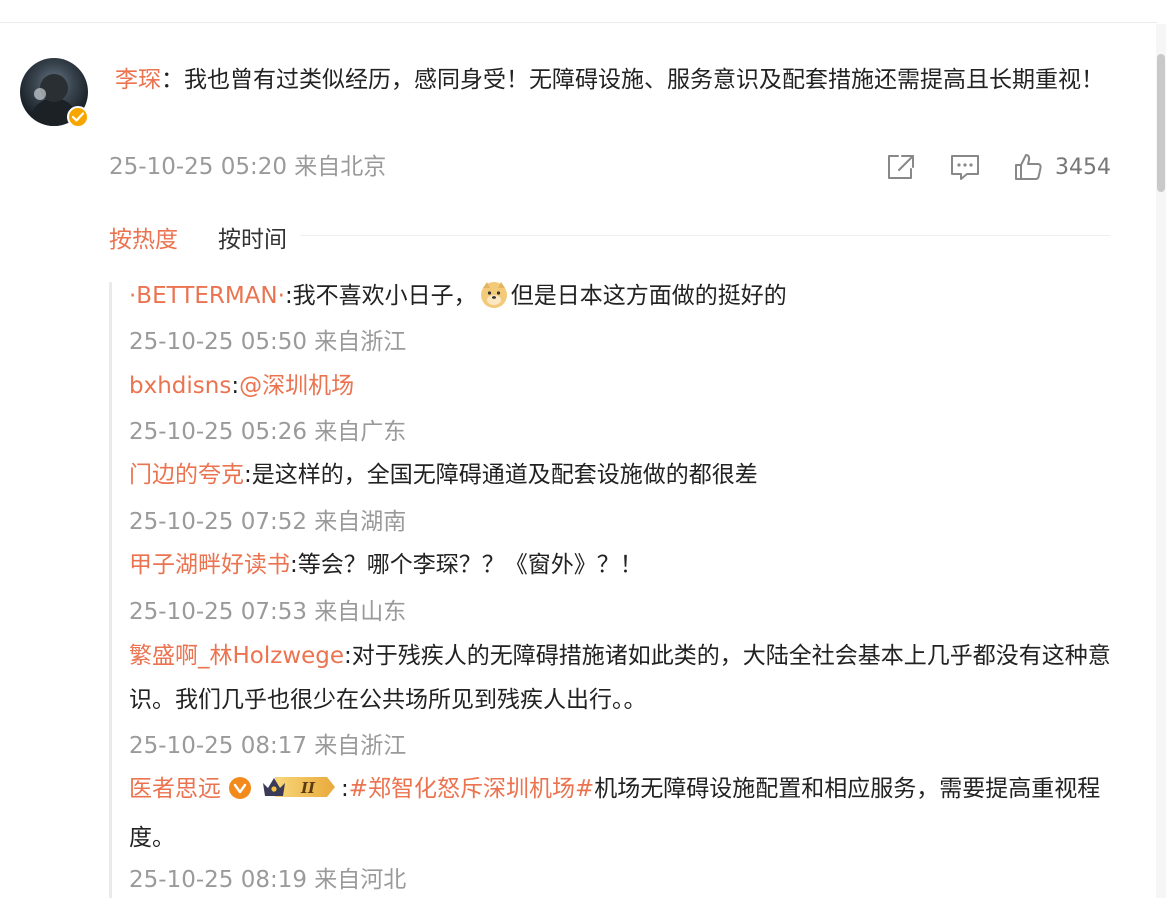 This screenshot has height=898, width=1166. Describe the element at coordinates (705, 235) in the screenshot. I see `tabs-divider` at that location.